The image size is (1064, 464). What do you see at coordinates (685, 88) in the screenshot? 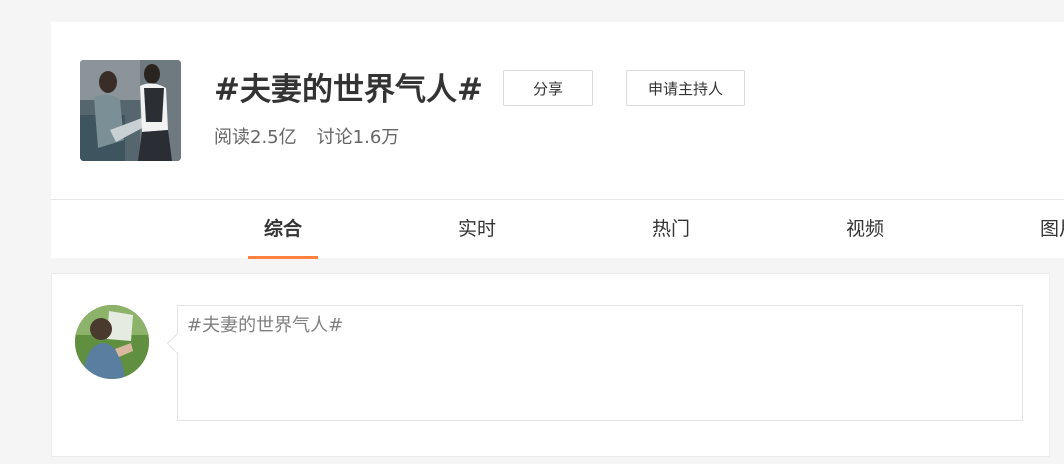
I see `apply-host-button: 申请主持人` at bounding box center [685, 88].